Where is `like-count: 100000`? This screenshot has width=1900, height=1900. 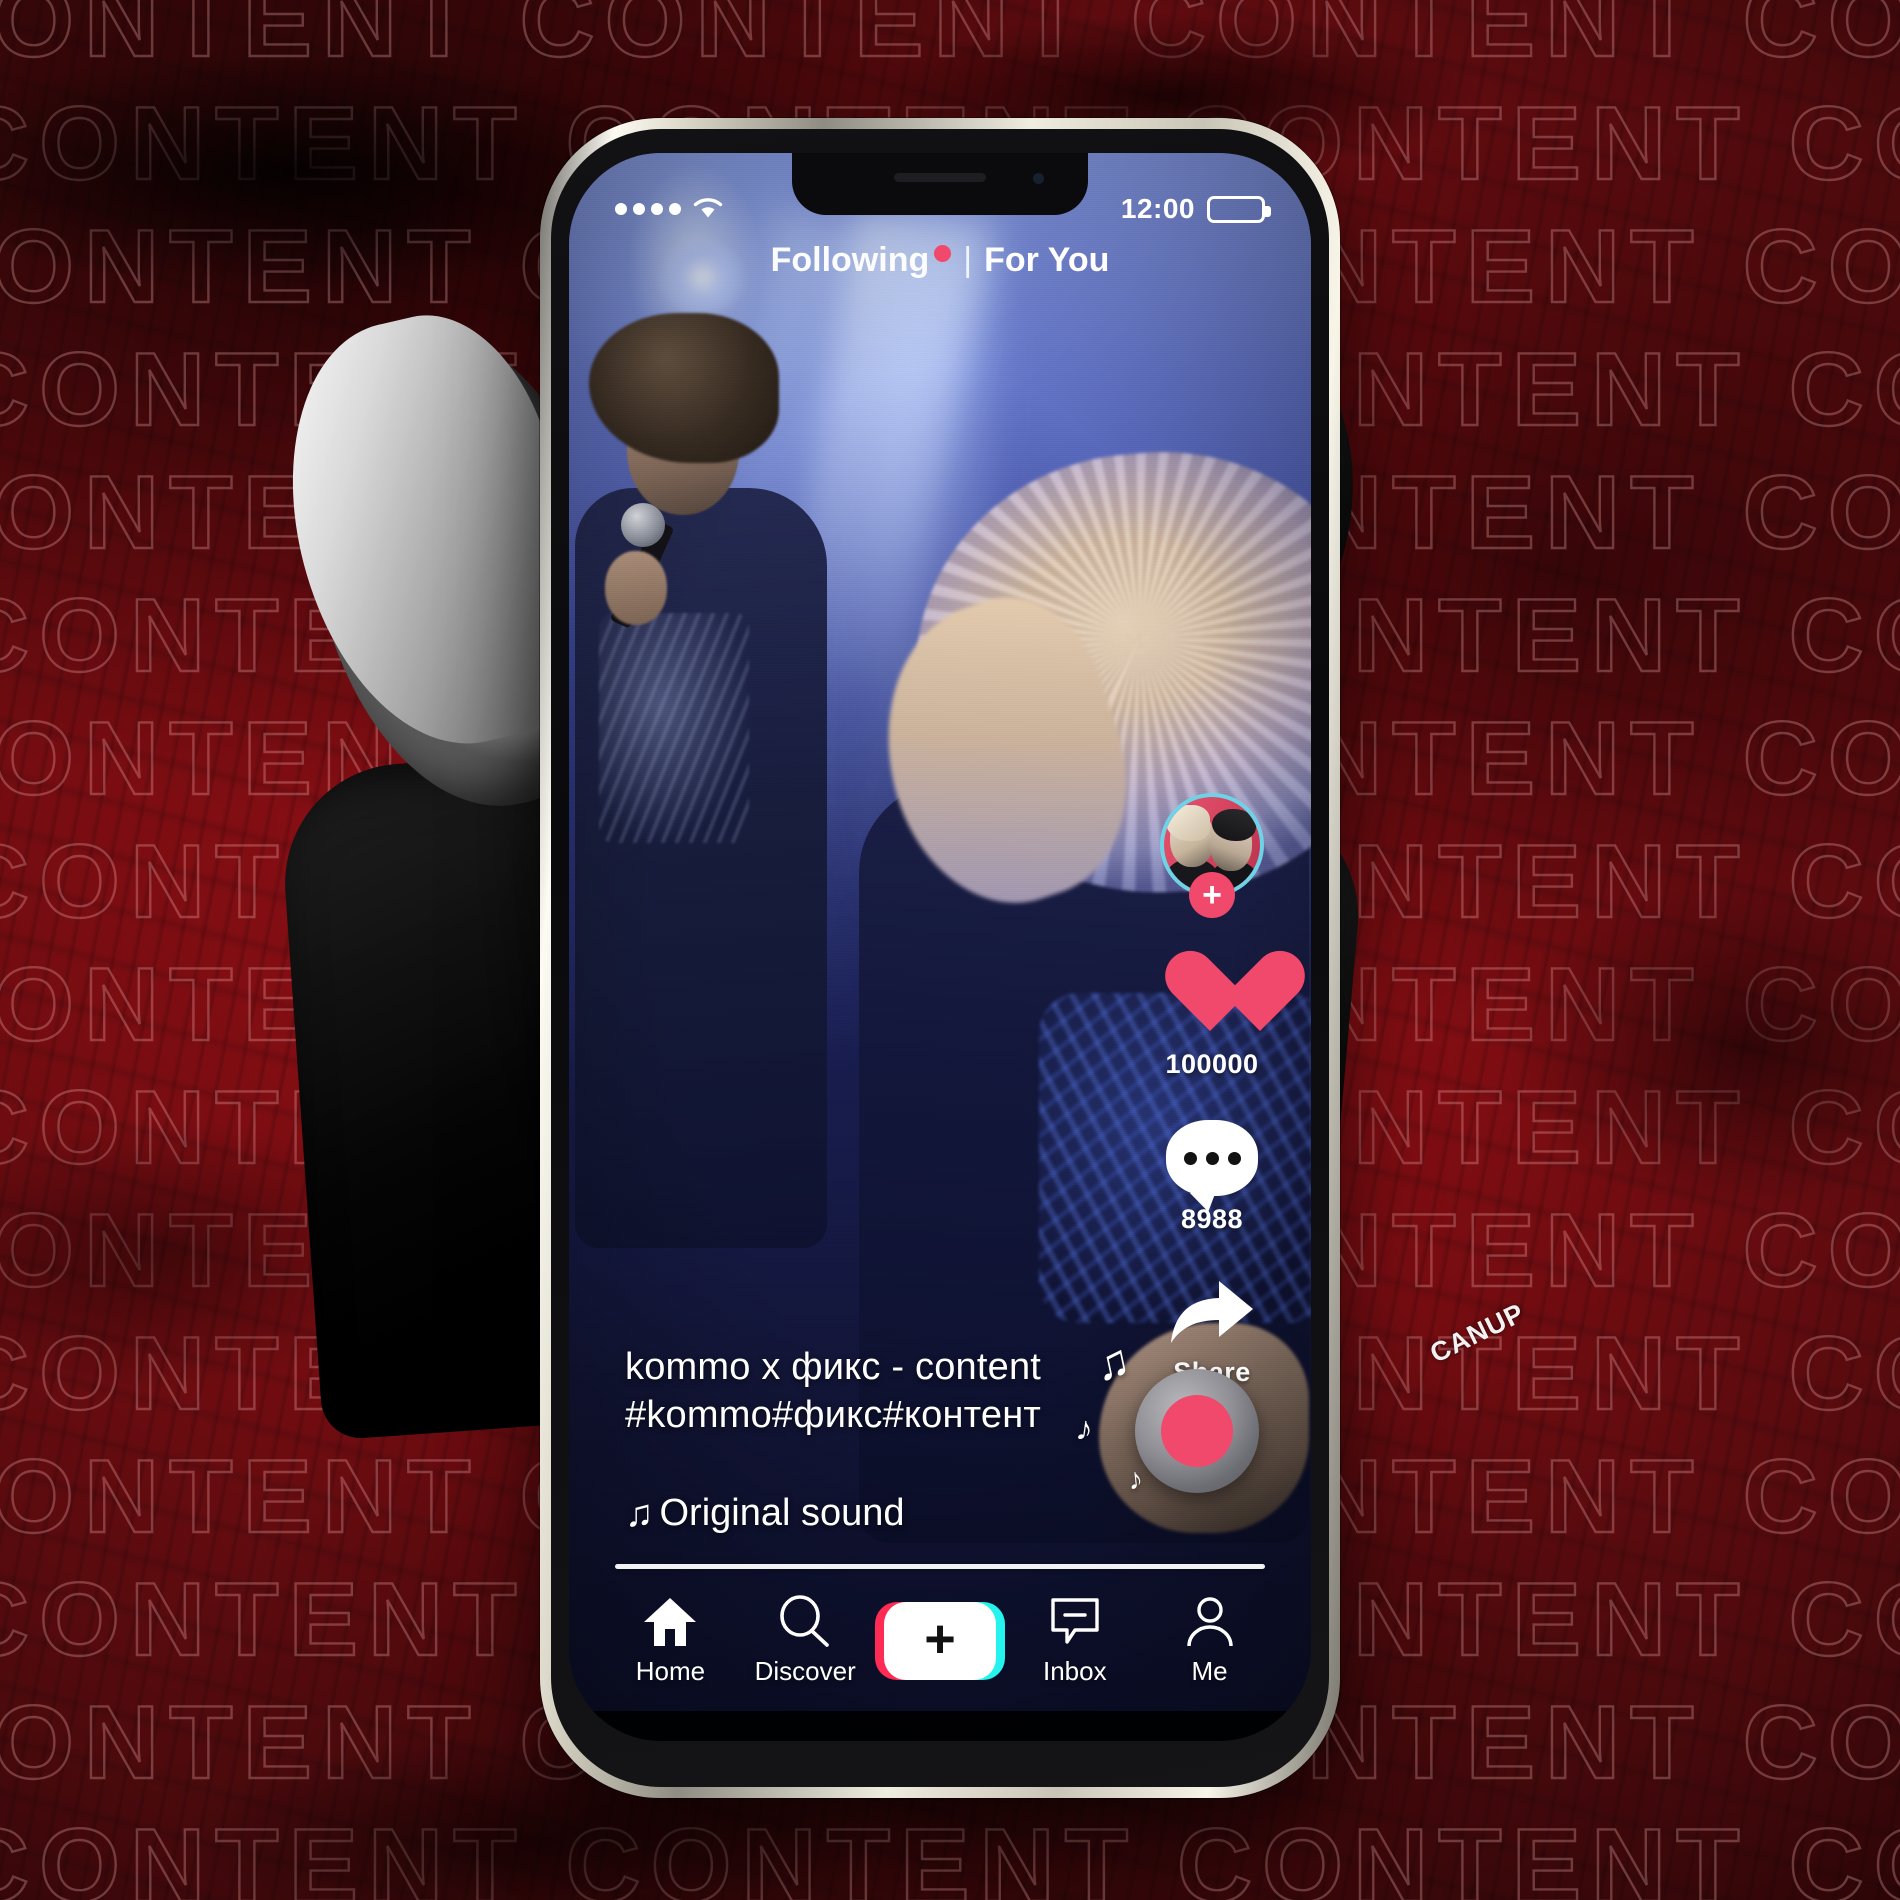
like-count: 100000 is located at coordinates (1212, 1064).